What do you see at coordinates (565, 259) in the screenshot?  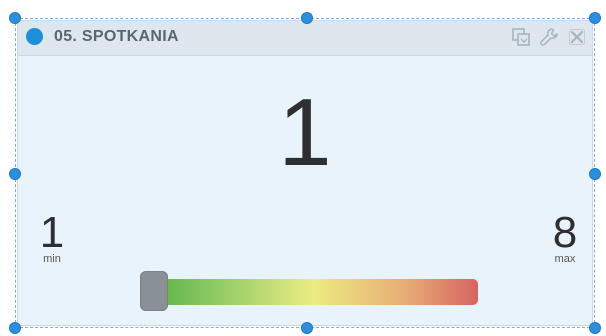 I see `max-label: max` at bounding box center [565, 259].